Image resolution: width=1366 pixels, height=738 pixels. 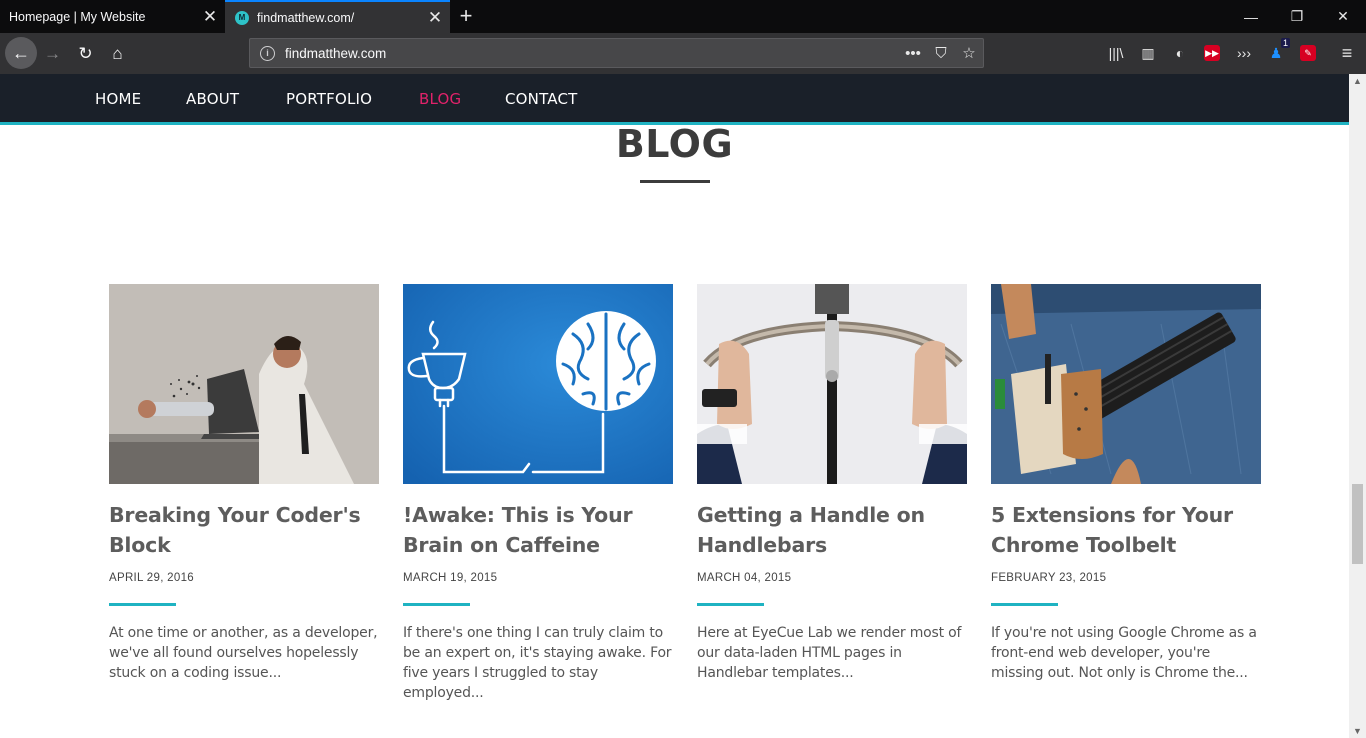 I want to click on post-title: !Awake: This is Your Brain on Caffeine, so click(x=538, y=530).